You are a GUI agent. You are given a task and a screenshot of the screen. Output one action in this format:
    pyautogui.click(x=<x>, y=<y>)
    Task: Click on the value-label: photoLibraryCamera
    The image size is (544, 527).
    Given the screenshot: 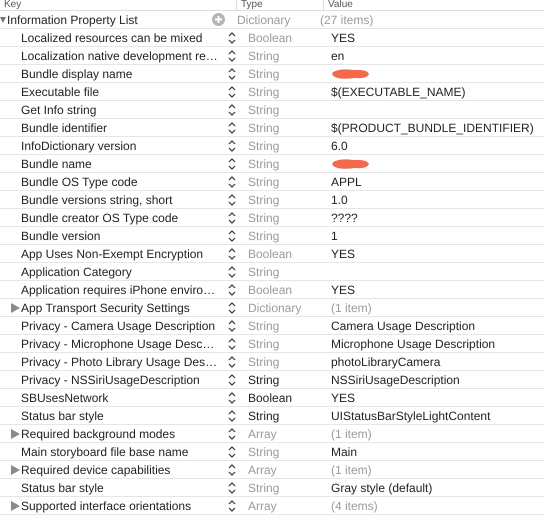 What is the action you would take?
    pyautogui.click(x=385, y=361)
    